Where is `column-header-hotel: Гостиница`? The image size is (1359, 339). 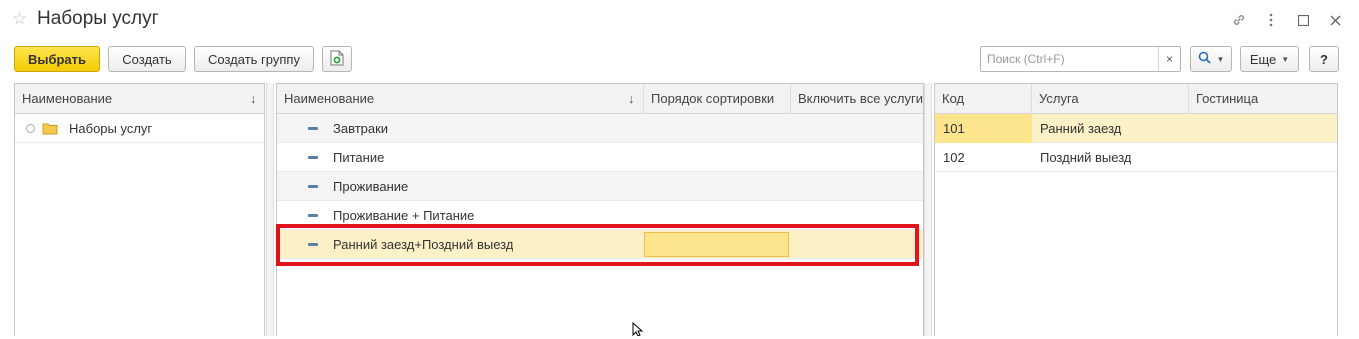 column-header-hotel: Гостиница is located at coordinates (1263, 99).